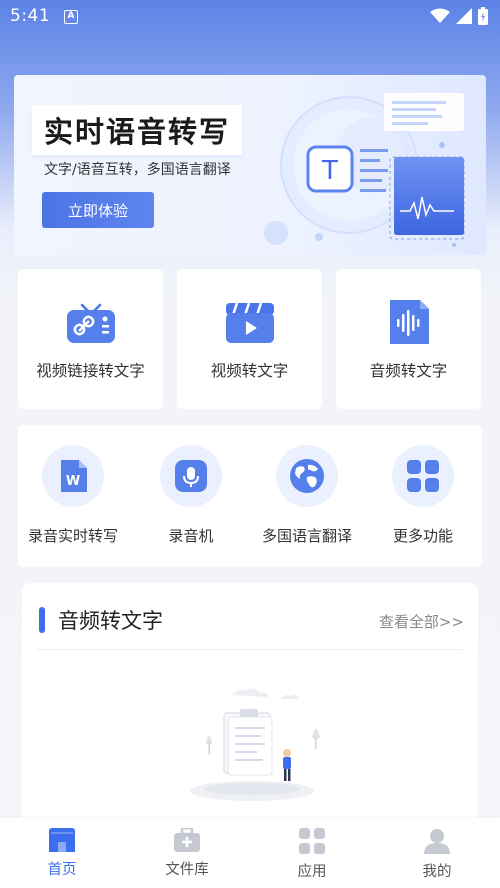  I want to click on banner-title: 实时语音转写, so click(137, 132).